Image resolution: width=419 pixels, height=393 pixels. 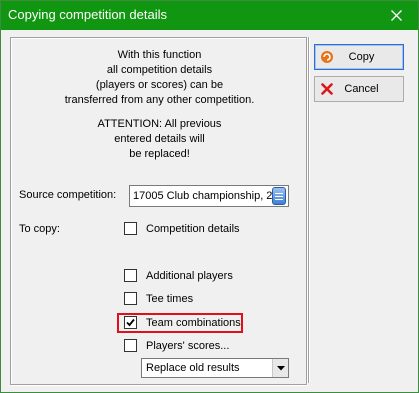 I want to click on intro-line: transferred from any other competition., so click(x=159, y=100).